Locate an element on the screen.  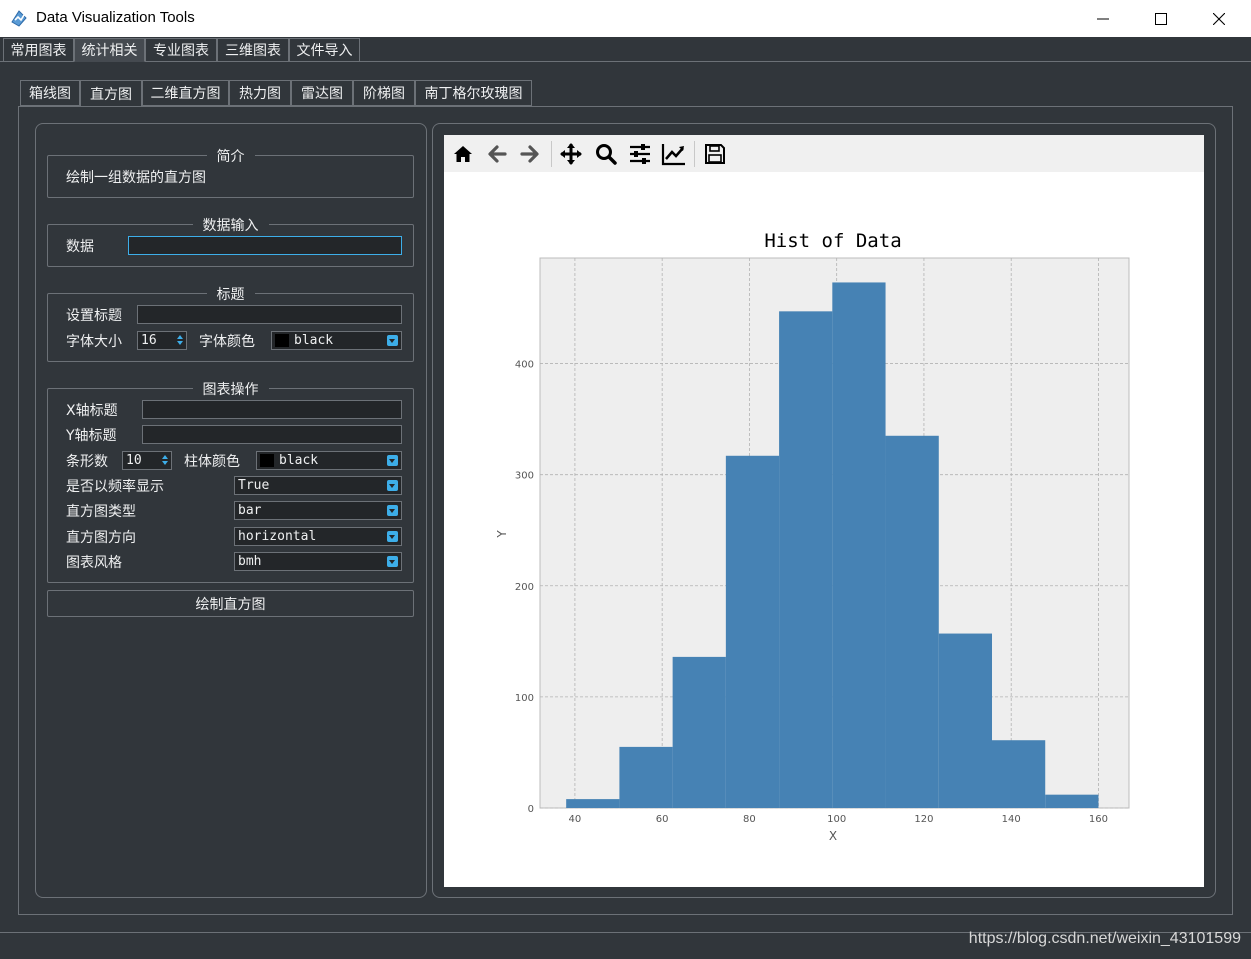
tab-label: 专业图表 is located at coordinates (181, 51).